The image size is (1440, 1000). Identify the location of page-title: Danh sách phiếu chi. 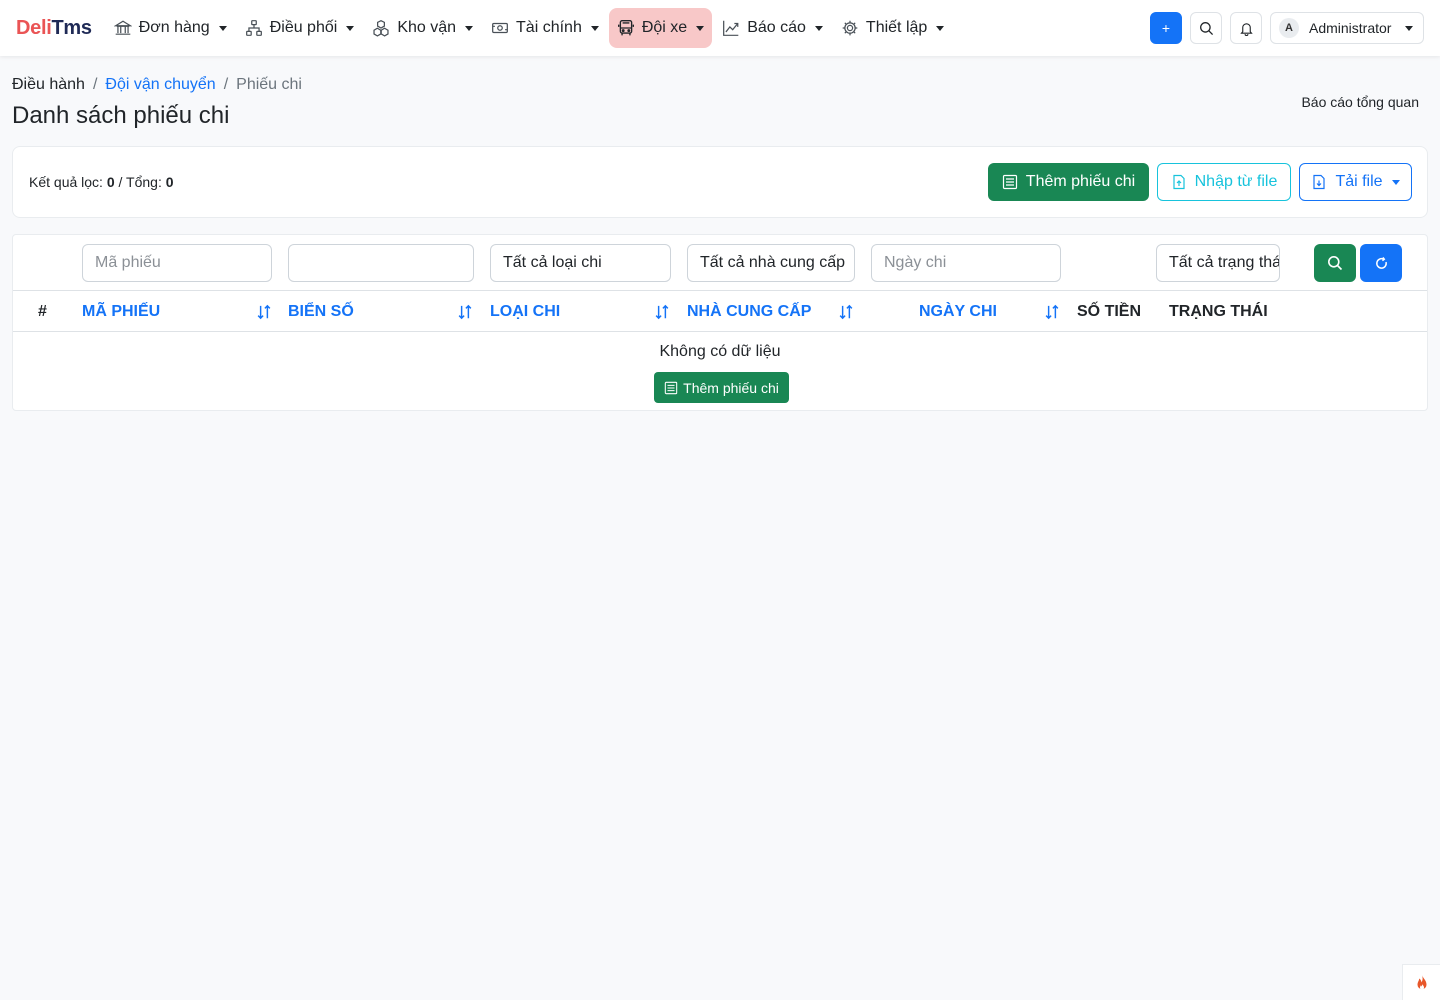
(121, 115).